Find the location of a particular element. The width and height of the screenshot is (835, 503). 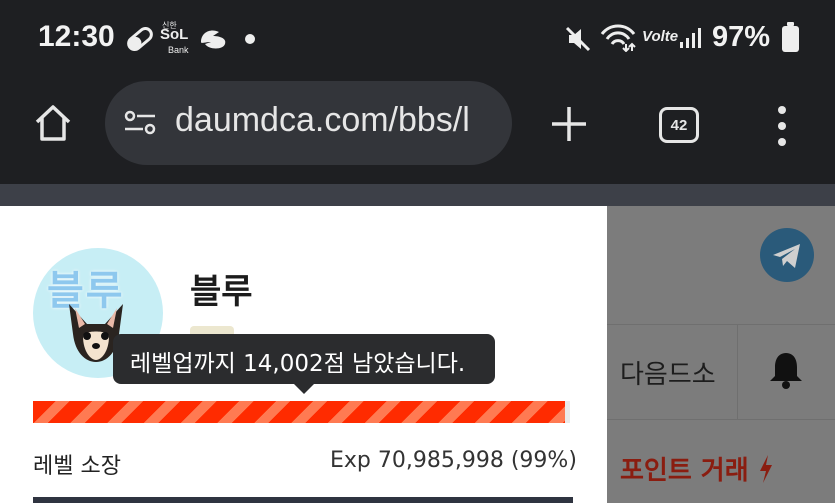

sol-big-text: SoL is located at coordinates (174, 34).